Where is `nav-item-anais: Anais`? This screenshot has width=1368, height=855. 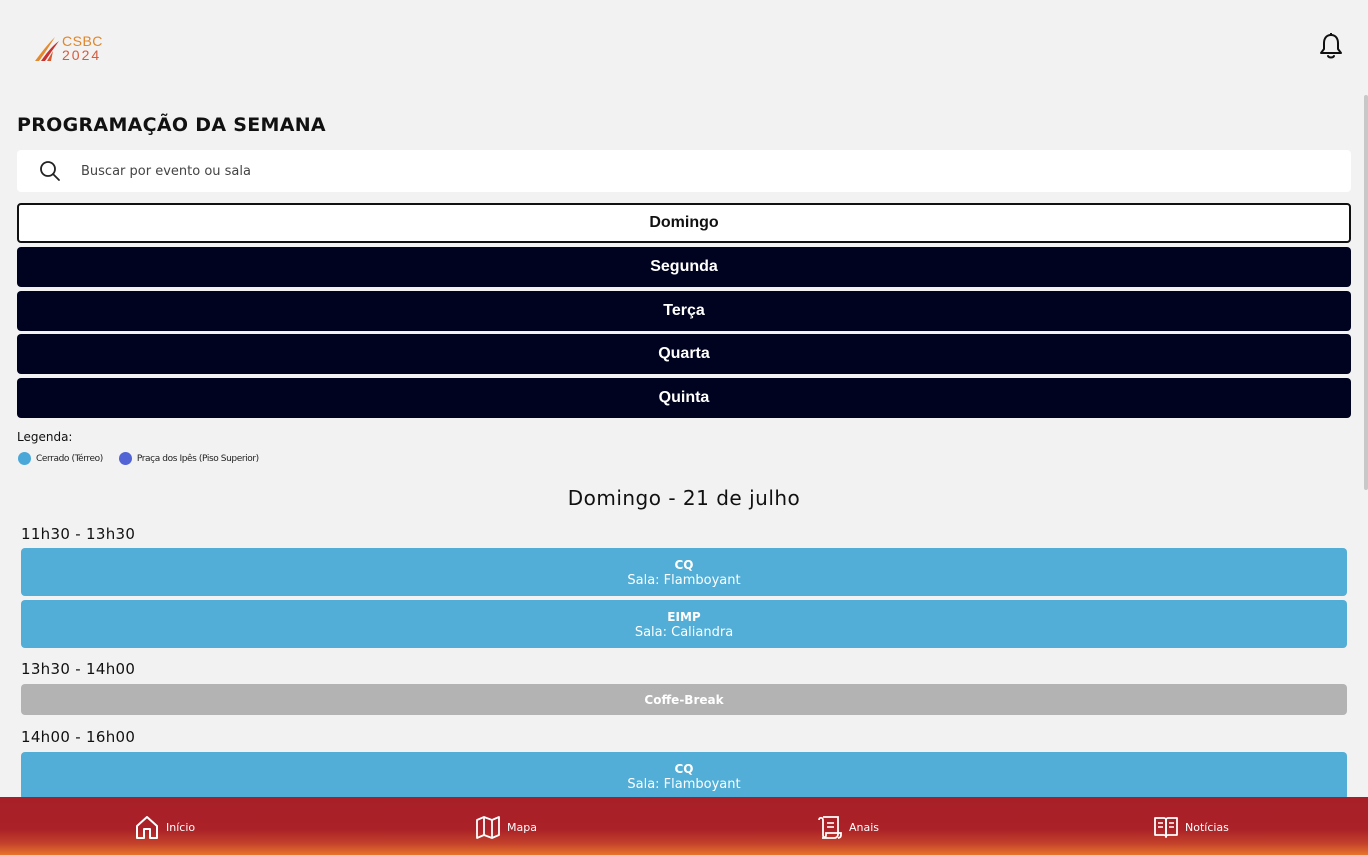
nav-item-anais: Anais is located at coordinates (848, 827).